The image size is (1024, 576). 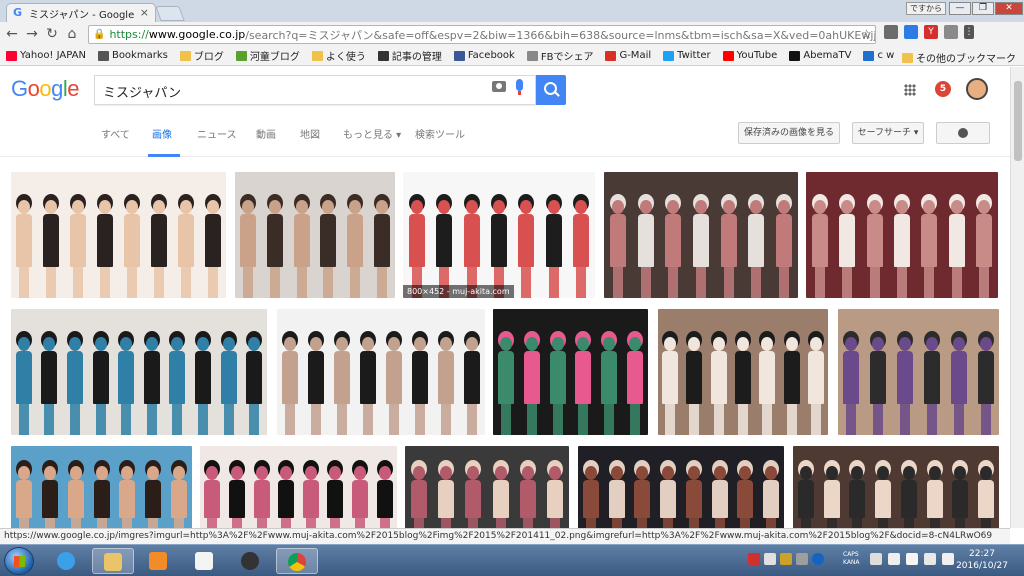 What do you see at coordinates (982, 554) in the screenshot?
I see `clock-time: 22:27` at bounding box center [982, 554].